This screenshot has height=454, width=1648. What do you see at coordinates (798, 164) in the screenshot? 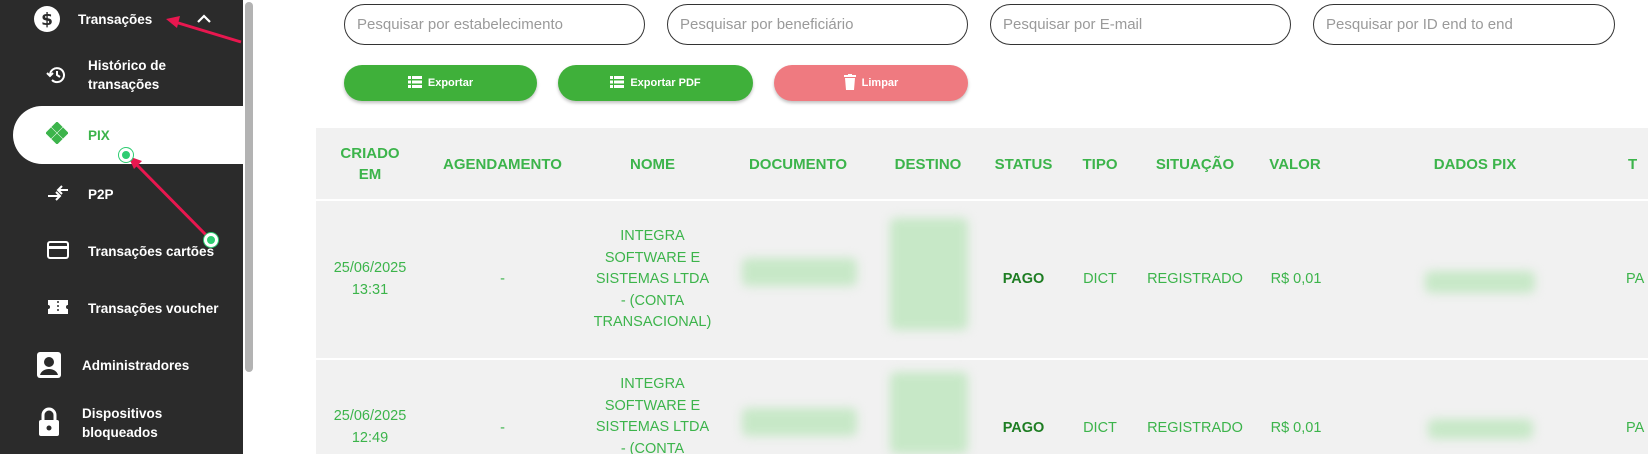
I see `column-header-document: DOCUMENTO` at bounding box center [798, 164].